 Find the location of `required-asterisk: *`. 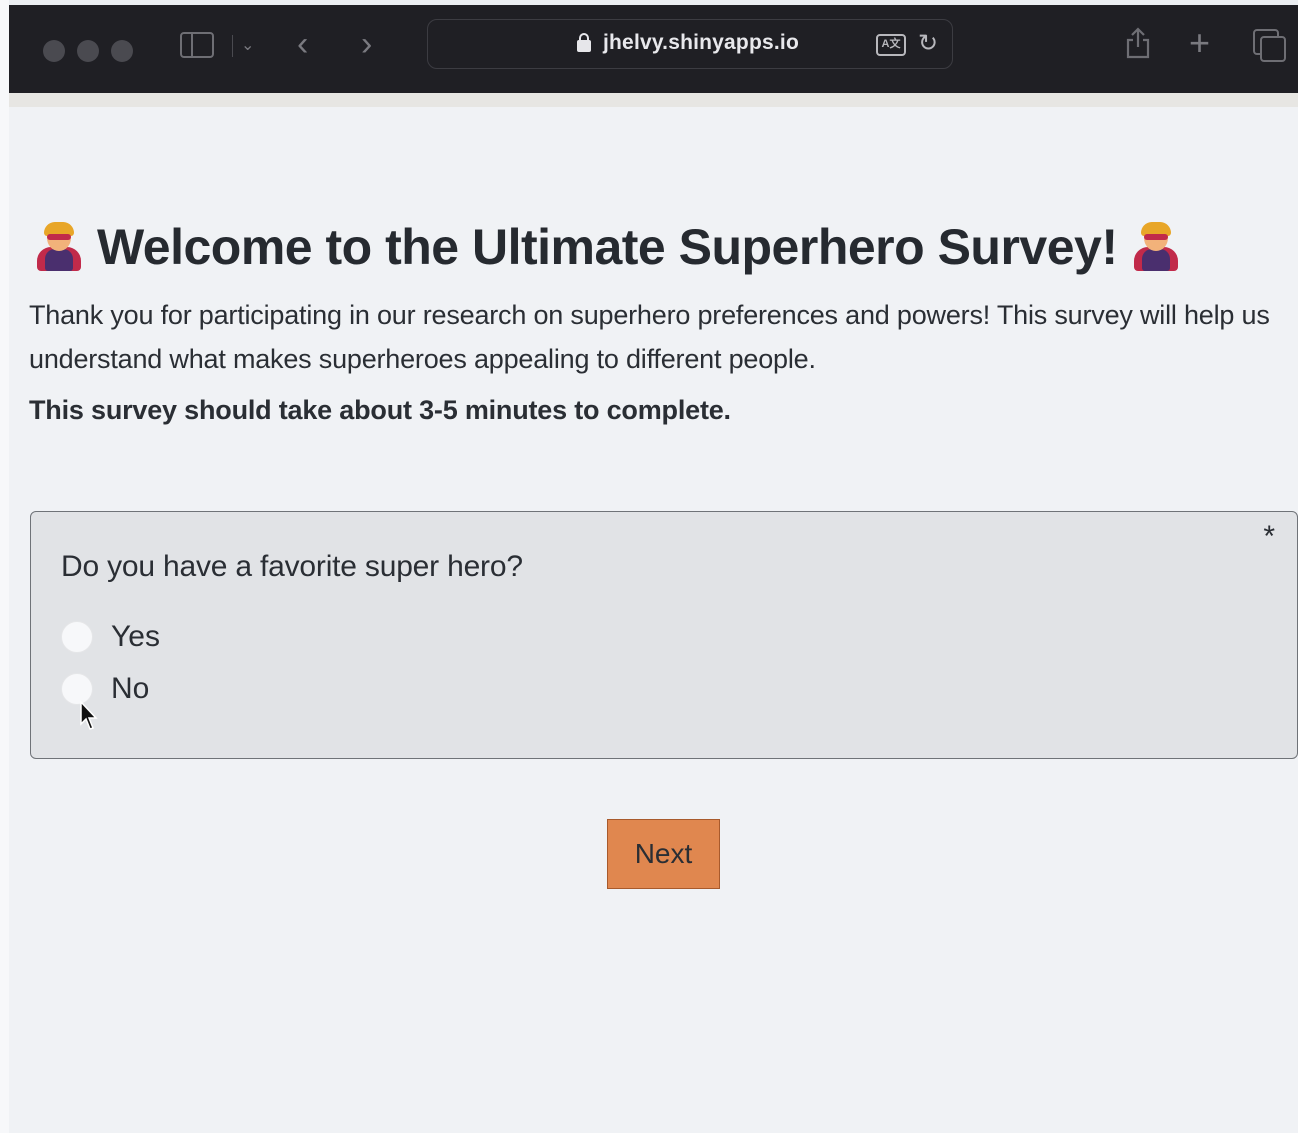

required-asterisk: * is located at coordinates (1269, 536).